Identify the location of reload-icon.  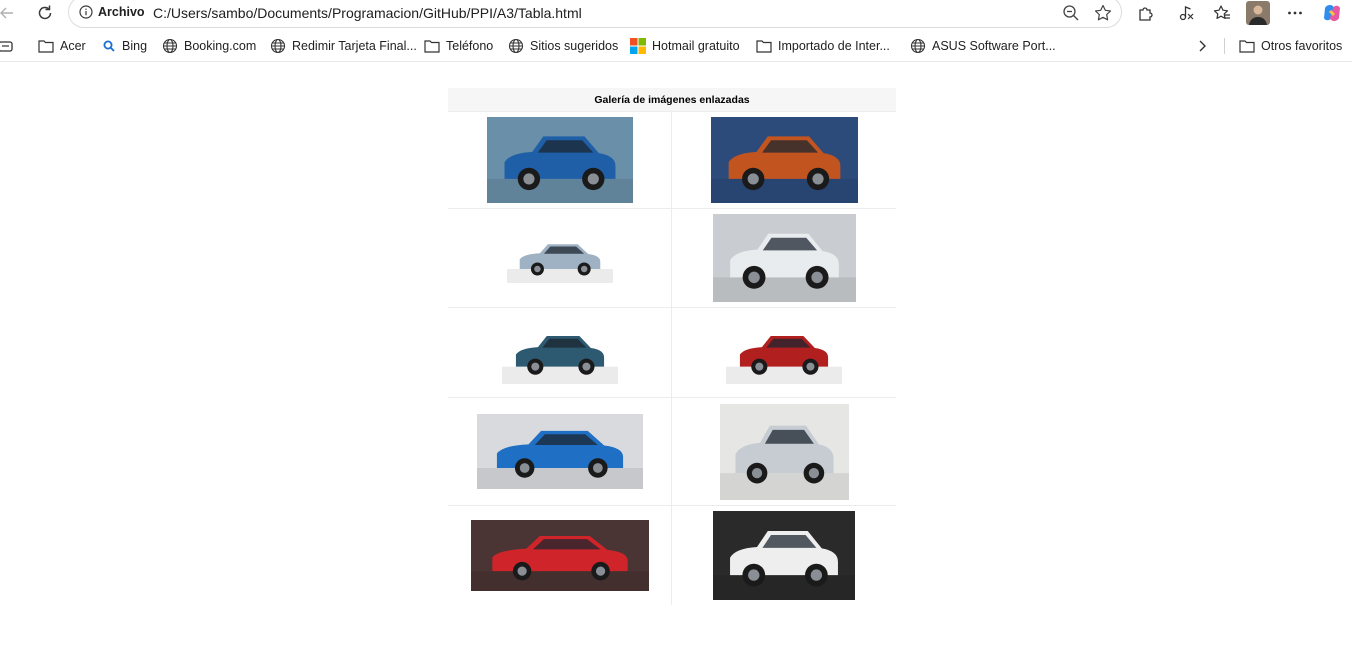
(45, 12).